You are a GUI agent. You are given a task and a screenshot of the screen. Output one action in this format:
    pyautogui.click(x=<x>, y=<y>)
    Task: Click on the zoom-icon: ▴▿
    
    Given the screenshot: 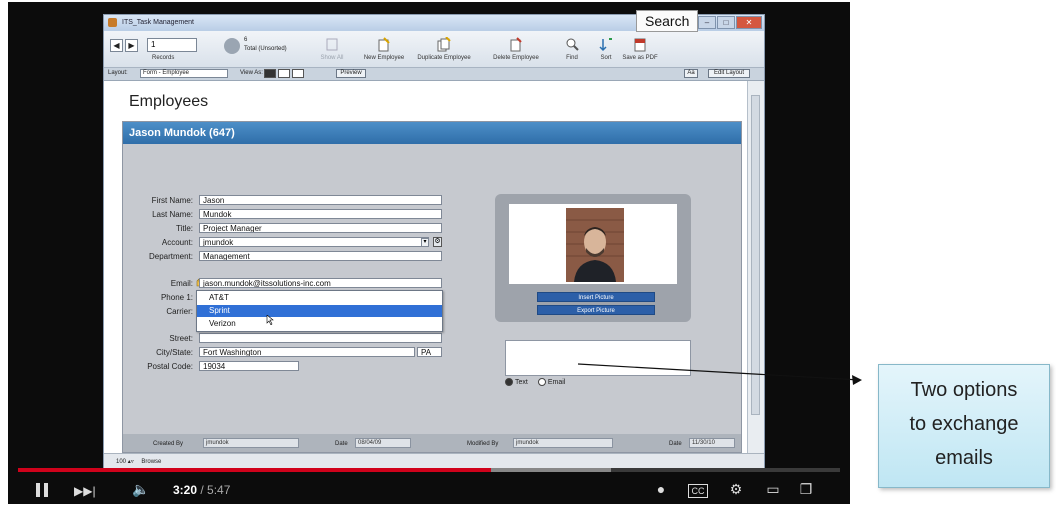 What is the action you would take?
    pyautogui.click(x=131, y=462)
    